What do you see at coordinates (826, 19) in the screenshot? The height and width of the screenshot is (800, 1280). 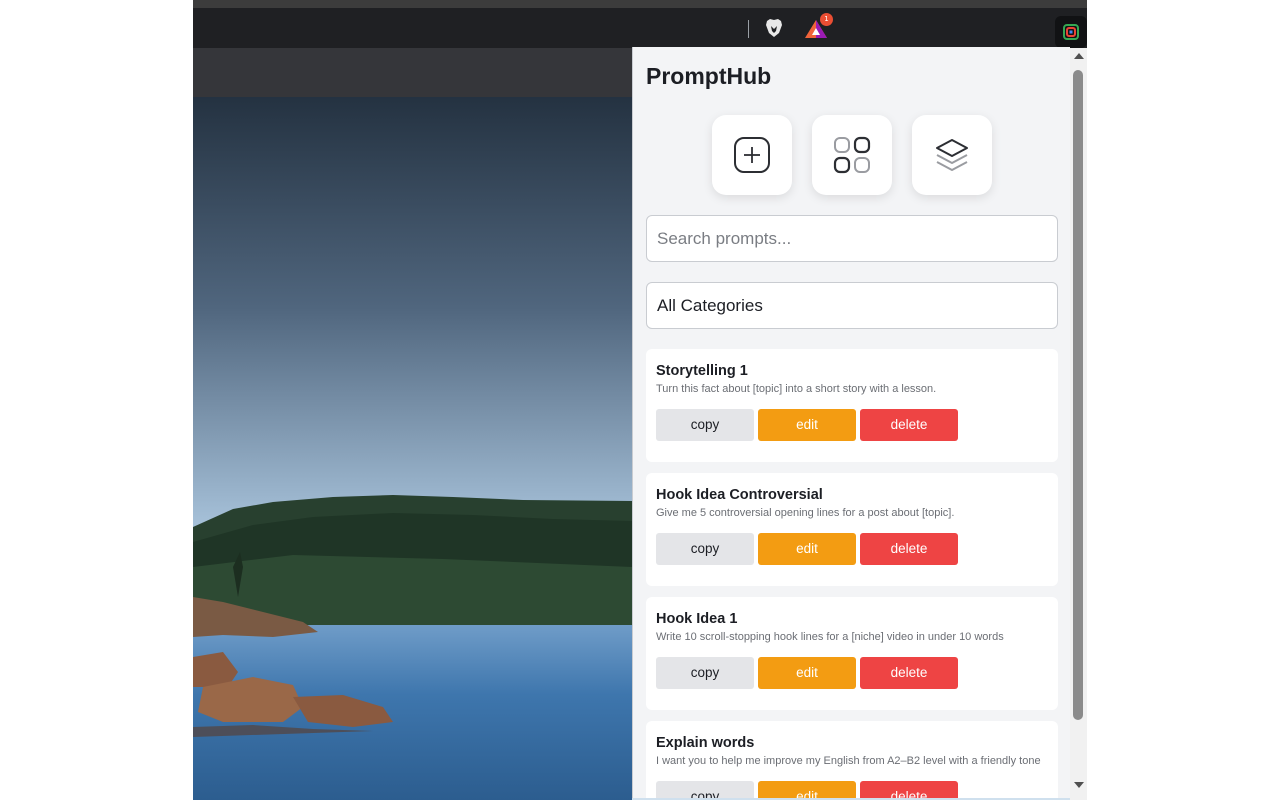 I see `rewards-badge: 1` at bounding box center [826, 19].